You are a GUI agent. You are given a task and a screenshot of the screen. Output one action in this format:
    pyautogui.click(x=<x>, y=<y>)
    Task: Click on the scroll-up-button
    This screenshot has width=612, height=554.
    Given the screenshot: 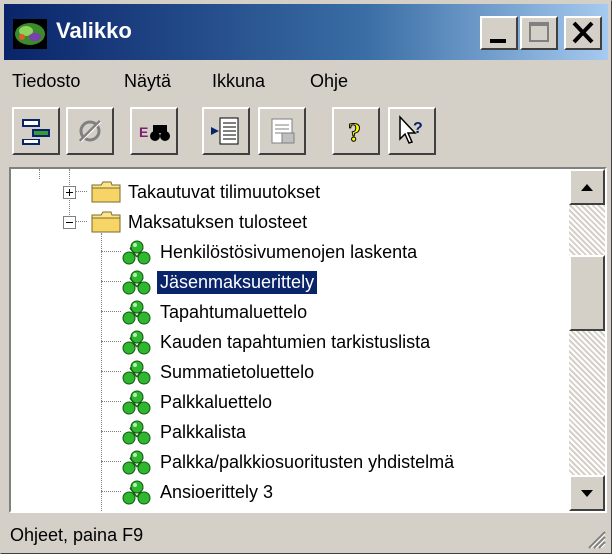 What is the action you would take?
    pyautogui.click(x=587, y=187)
    